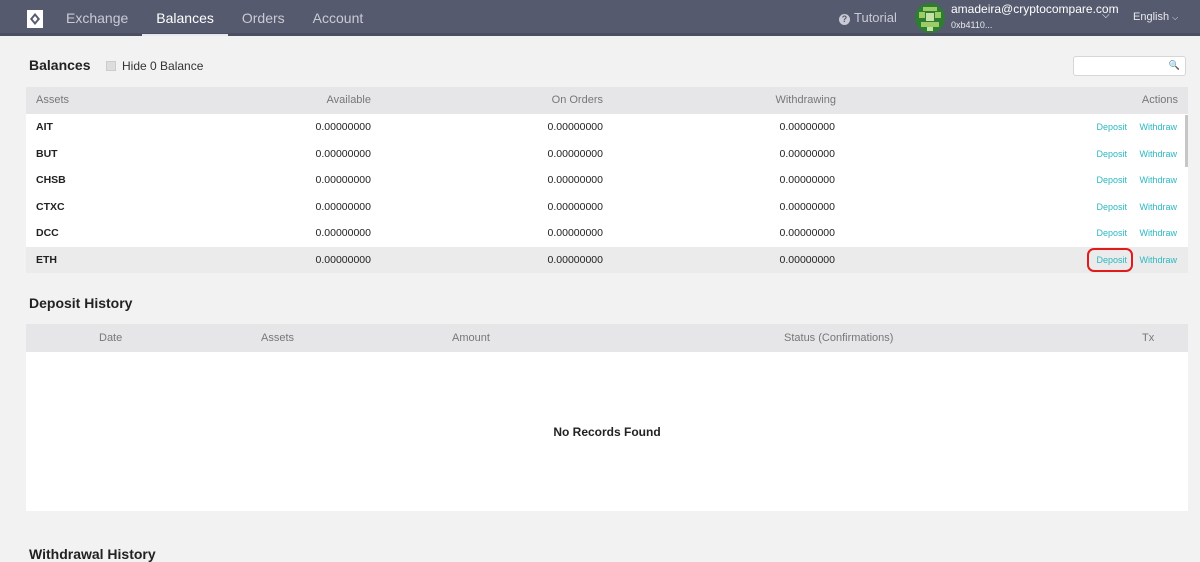 The width and height of the screenshot is (1200, 562). Describe the element at coordinates (1129, 66) in the screenshot. I see `search-input: 🔍` at that location.